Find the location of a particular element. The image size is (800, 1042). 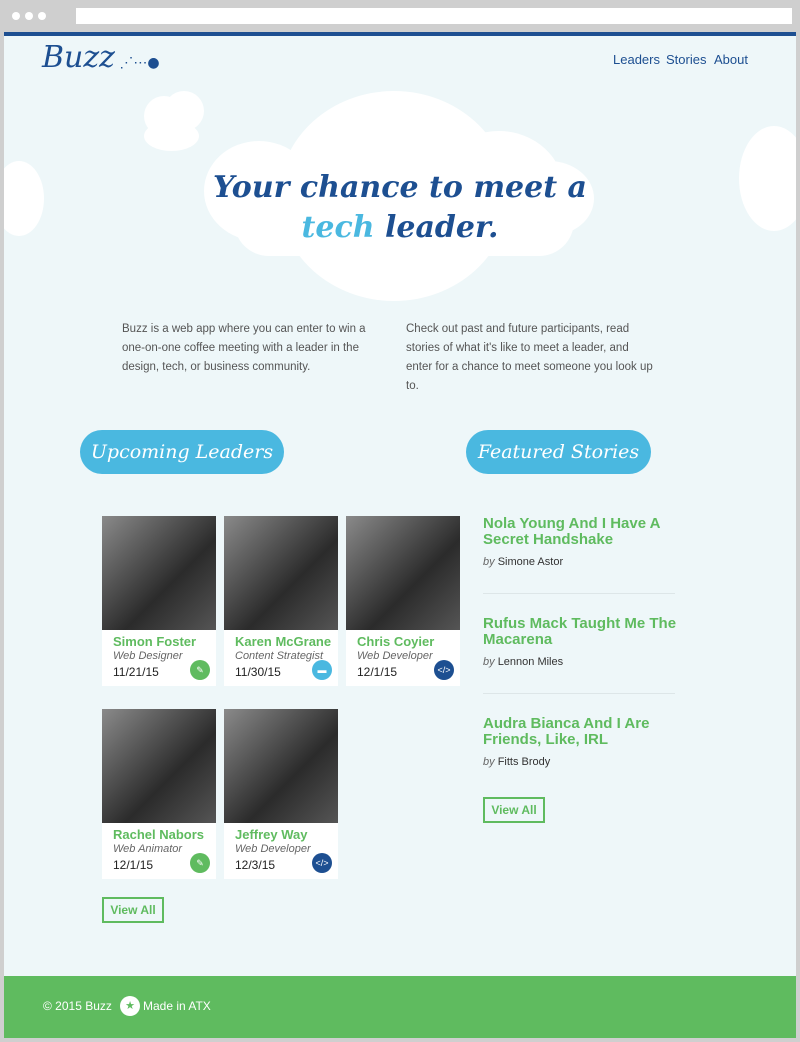

leader-card: Jeffrey Way Web Developer 12/3/15 </> is located at coordinates (281, 794).